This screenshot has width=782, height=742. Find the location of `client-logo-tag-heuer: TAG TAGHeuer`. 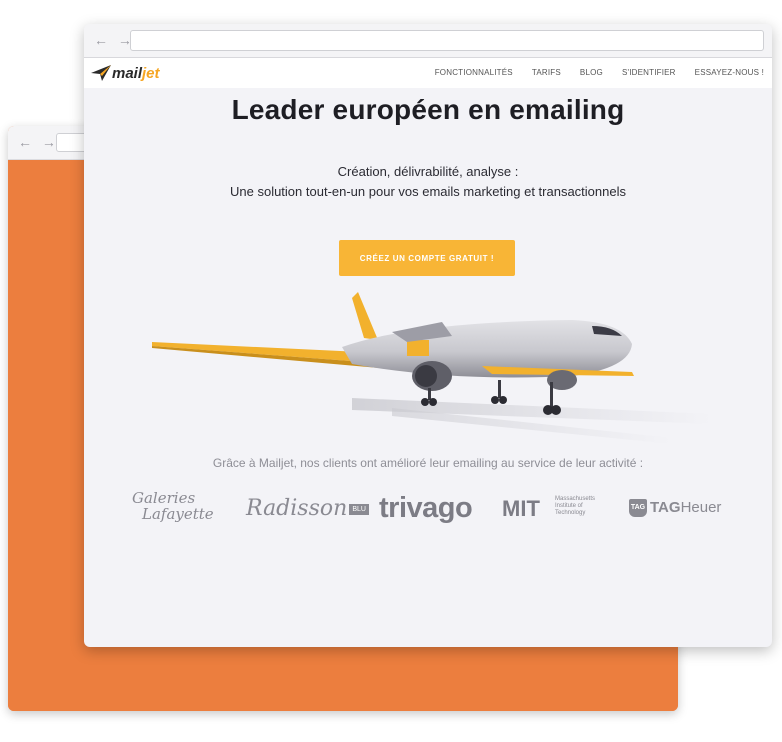

client-logo-tag-heuer: TAG TAGHeuer is located at coordinates (675, 508).